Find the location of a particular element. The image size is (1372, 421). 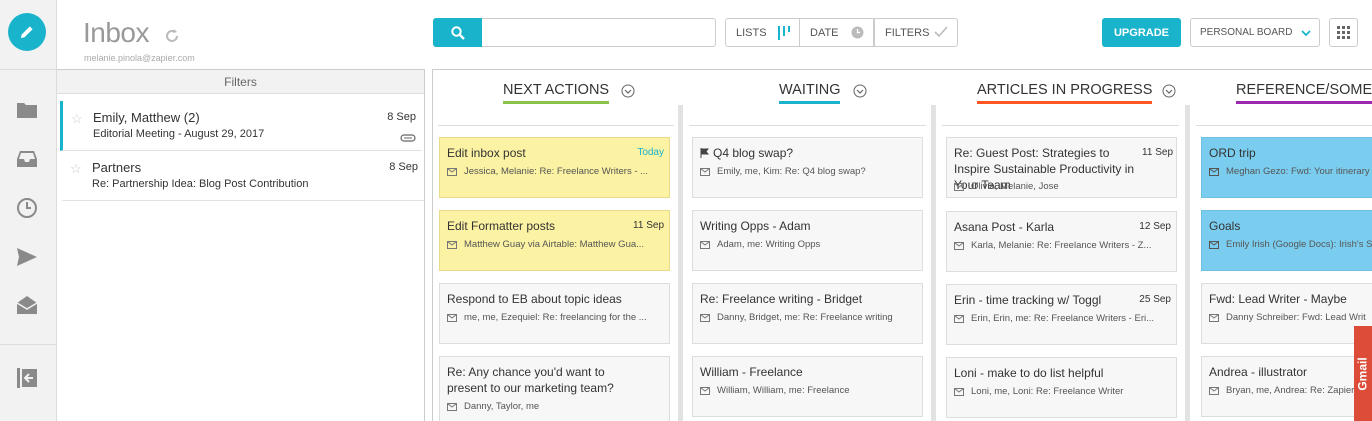

pencil-icon is located at coordinates (27, 32).